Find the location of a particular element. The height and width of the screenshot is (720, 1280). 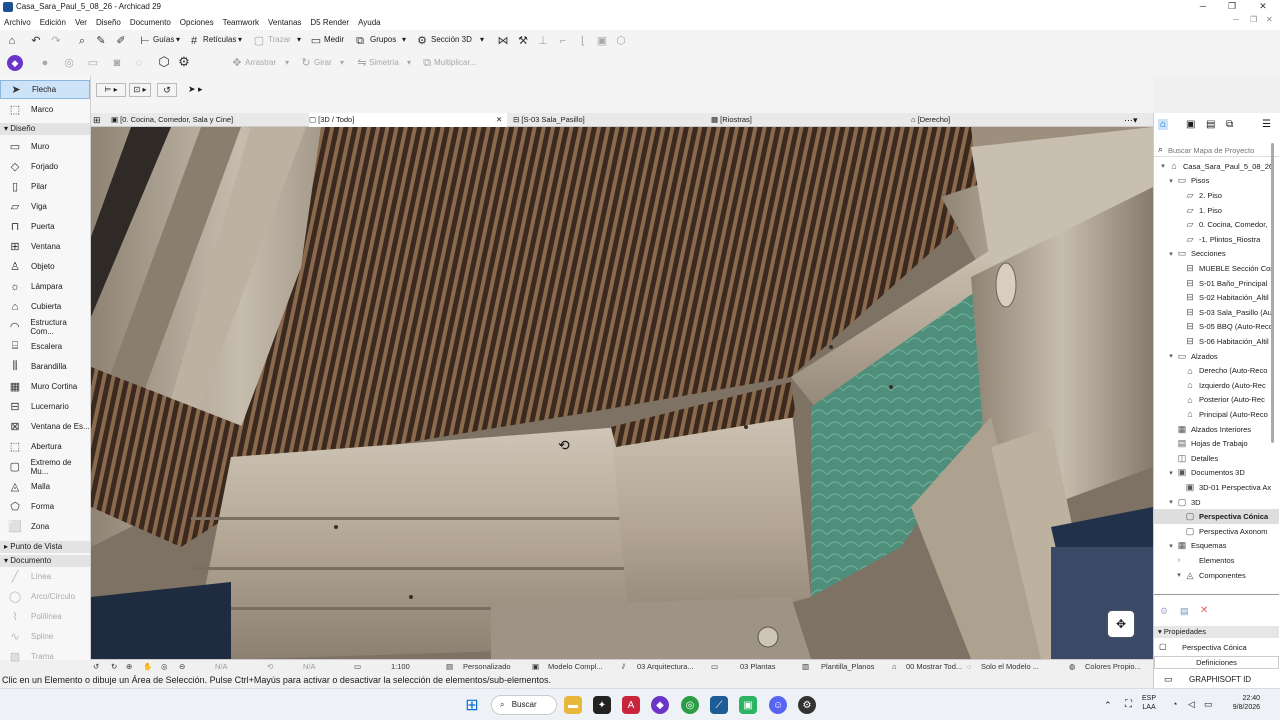

trace-dropdown-icon: ▾ is located at coordinates (299, 39).